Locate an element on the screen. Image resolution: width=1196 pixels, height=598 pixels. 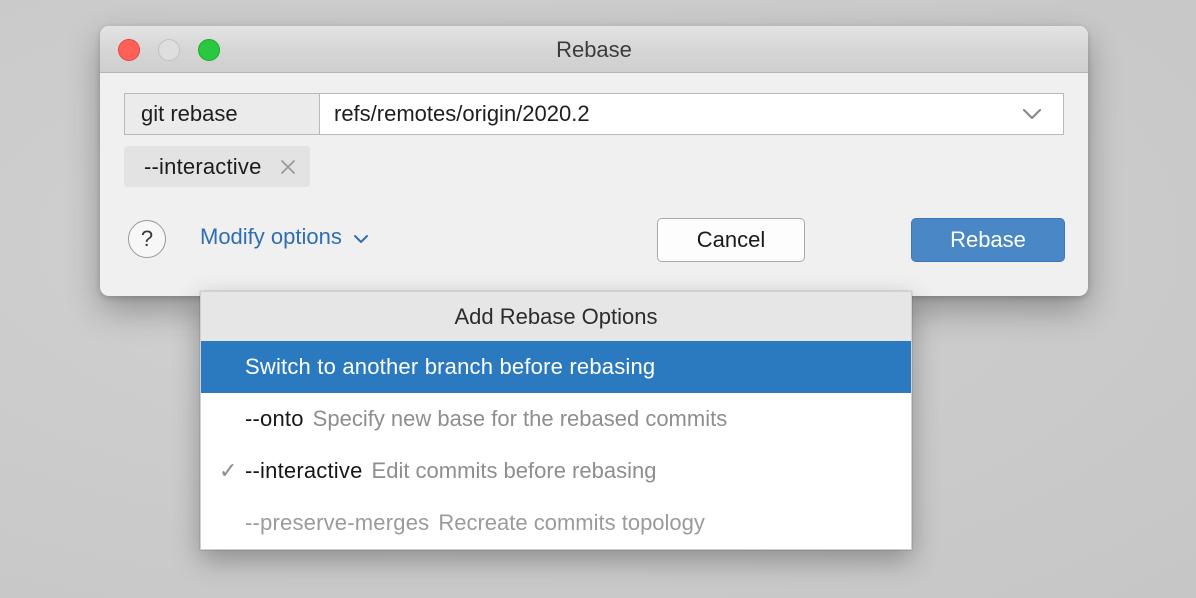
help-icon: ? is located at coordinates (147, 239).